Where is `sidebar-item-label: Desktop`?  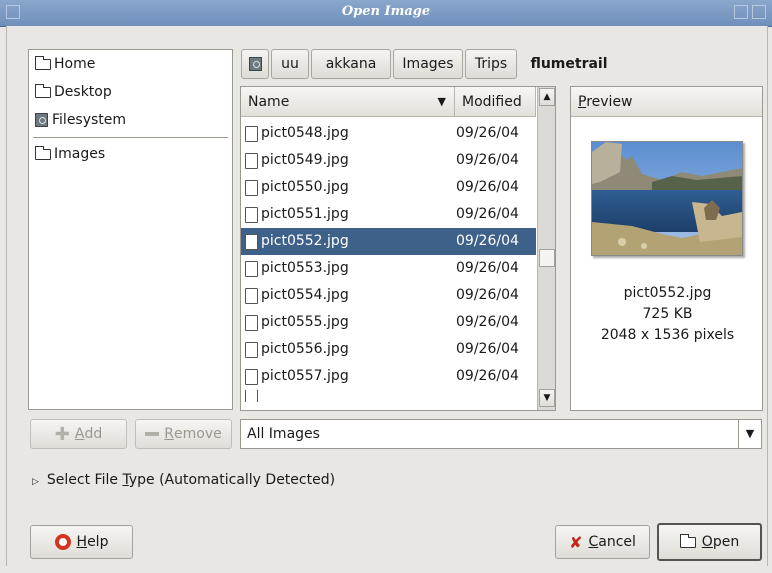
sidebar-item-label: Desktop is located at coordinates (83, 92).